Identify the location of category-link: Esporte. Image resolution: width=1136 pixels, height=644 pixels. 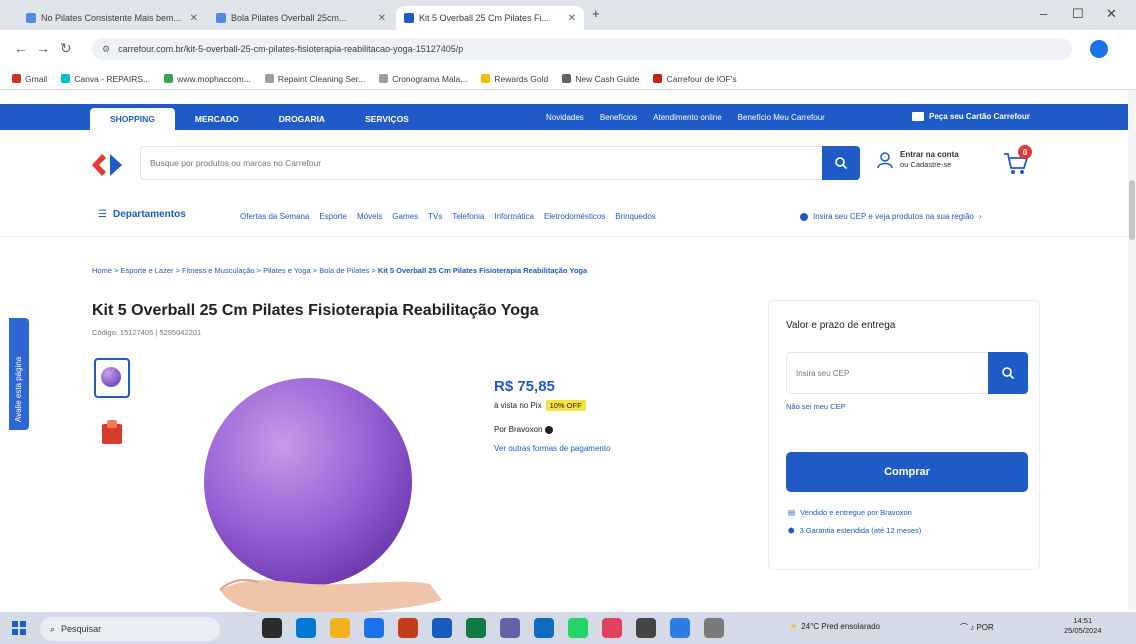
(333, 216).